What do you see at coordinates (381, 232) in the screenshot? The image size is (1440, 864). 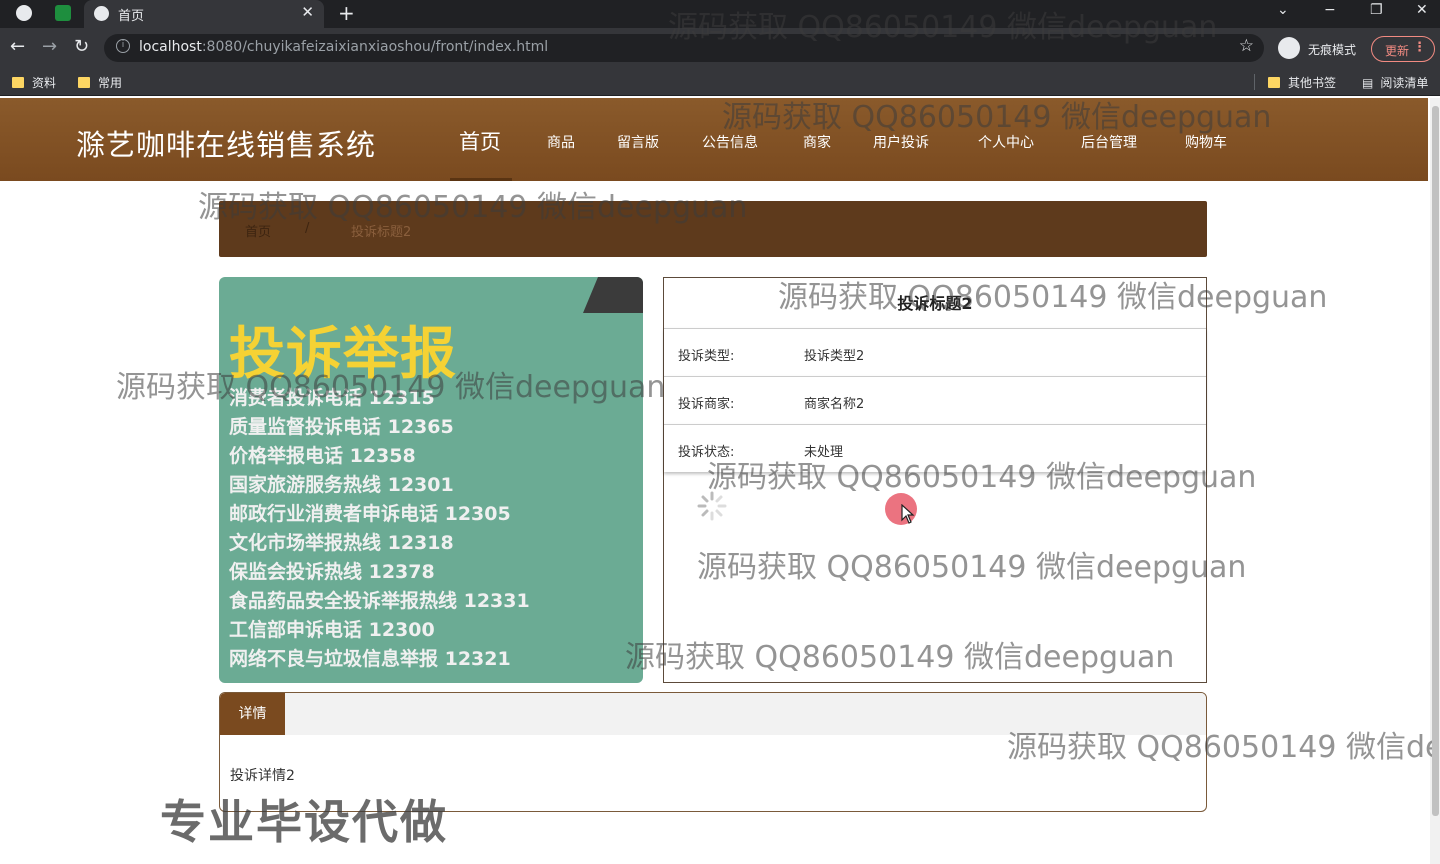 I see `breadcrumb-current: 投诉标题2` at bounding box center [381, 232].